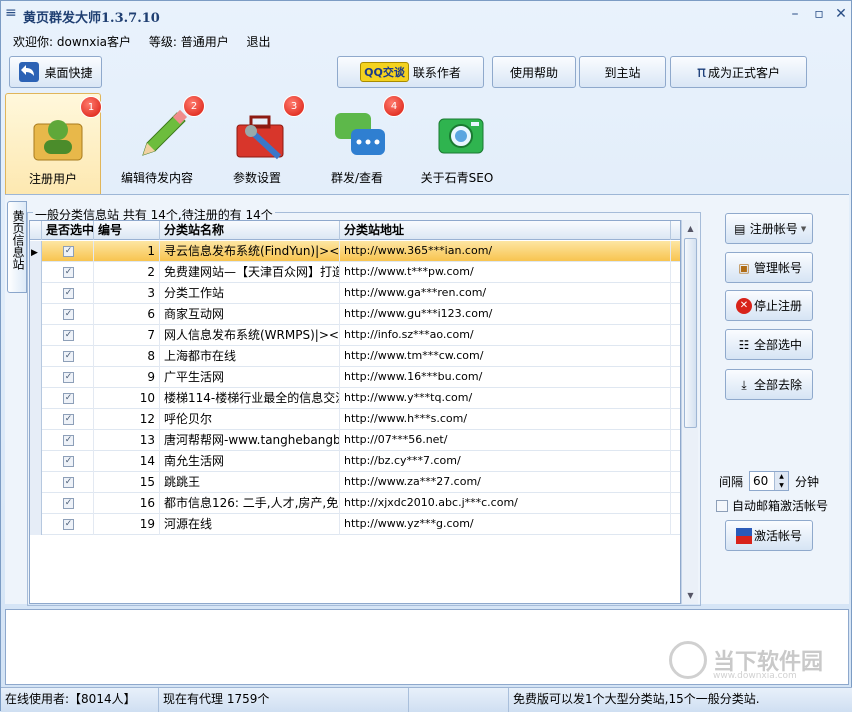 Image resolution: width=852 pixels, height=712 pixels. Describe the element at coordinates (410, 72) in the screenshot. I see `contact-author-button: QQ交谈 联系作者` at that location.